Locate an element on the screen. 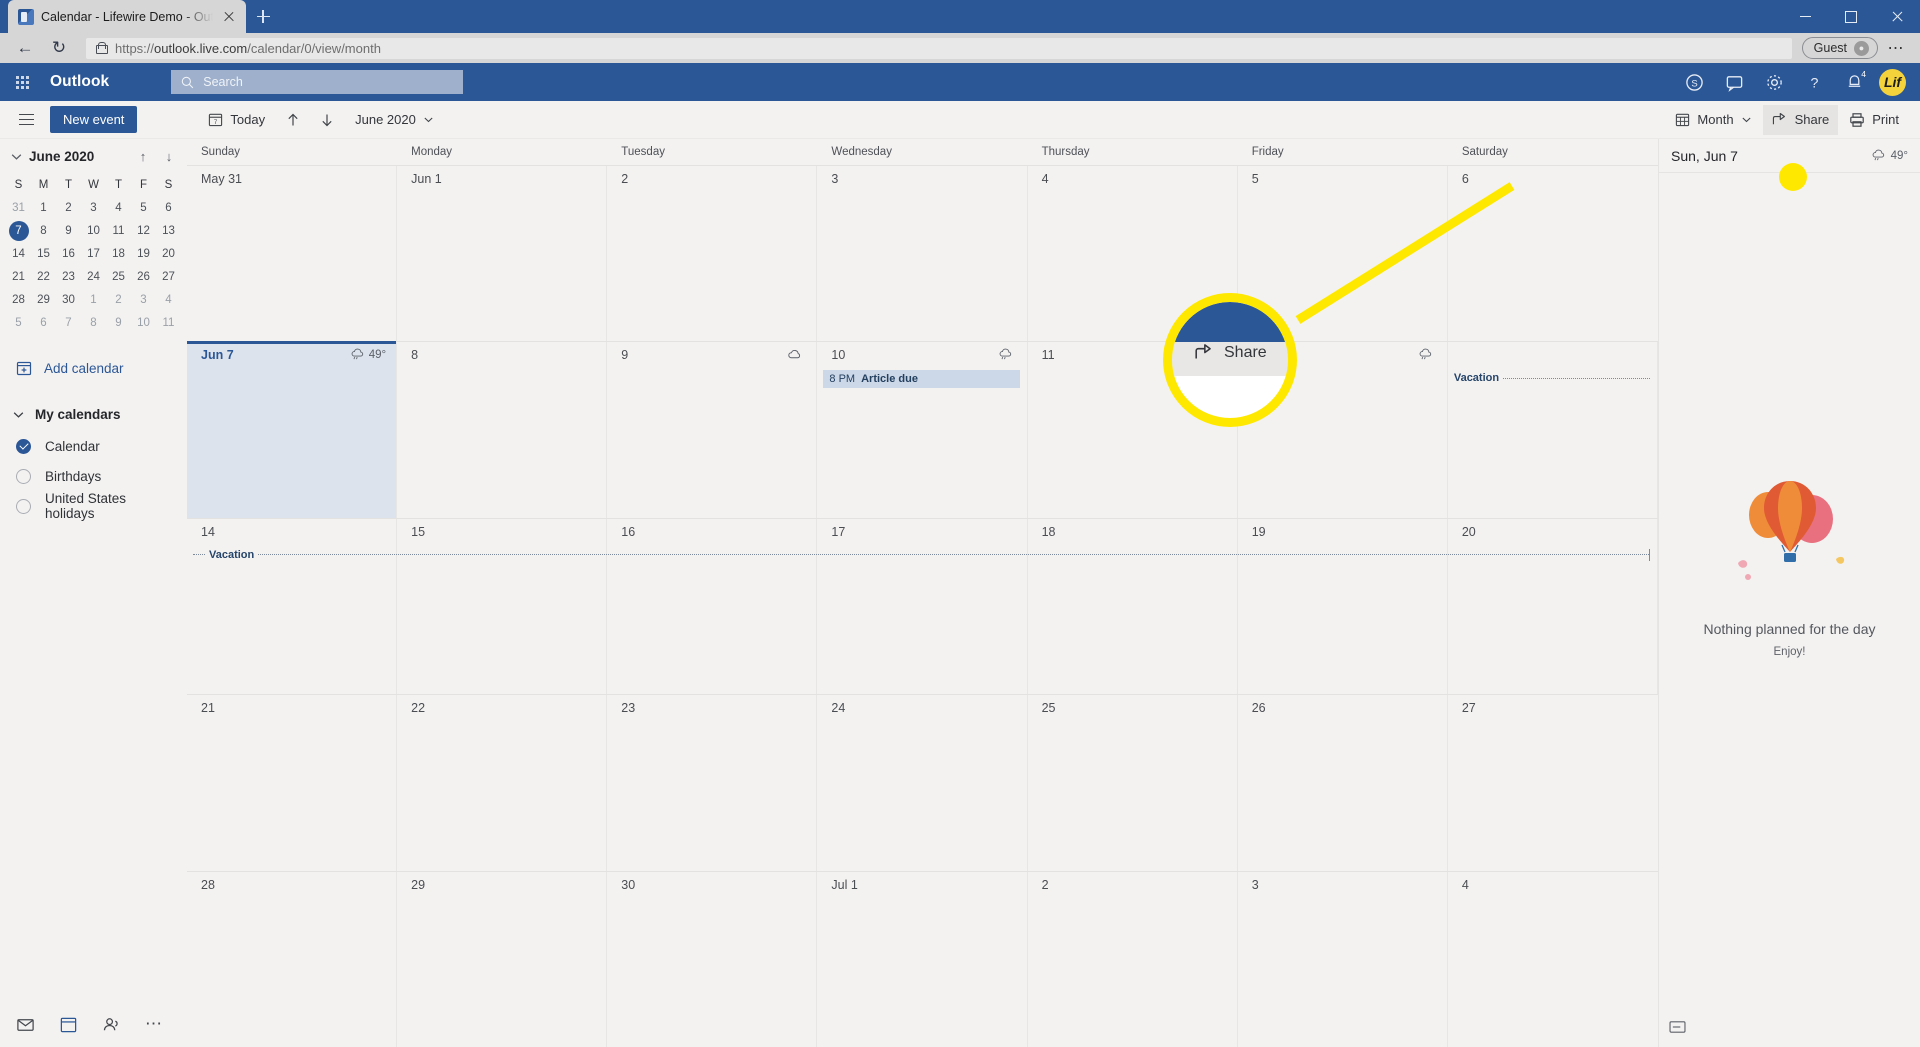 Image resolution: width=1920 pixels, height=1047 pixels. day-cell: 16 is located at coordinates (712, 606).